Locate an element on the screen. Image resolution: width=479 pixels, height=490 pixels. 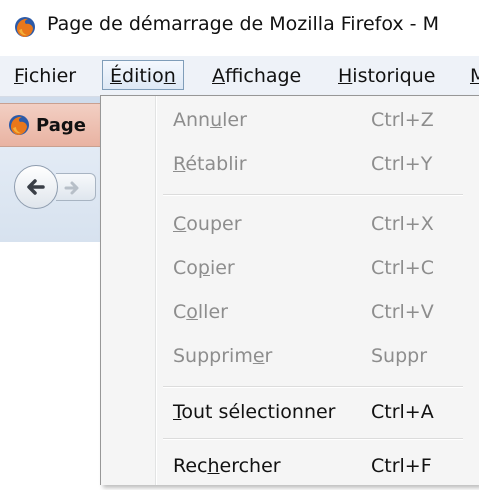
menu-item-label: Supprimer is located at coordinates (223, 356).